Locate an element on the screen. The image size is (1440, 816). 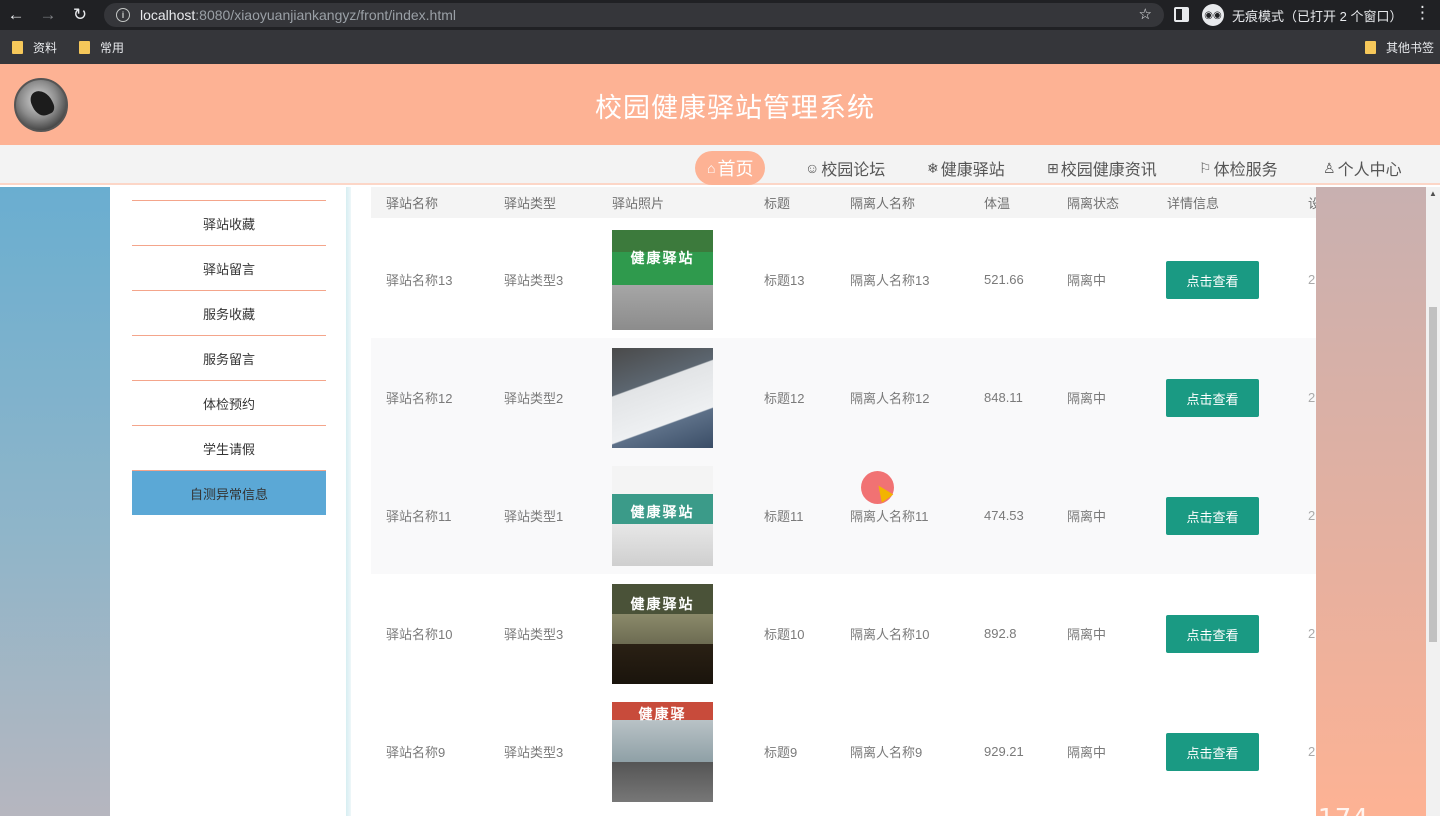
cell-temp: 929.21 is located at coordinates (1004, 751).